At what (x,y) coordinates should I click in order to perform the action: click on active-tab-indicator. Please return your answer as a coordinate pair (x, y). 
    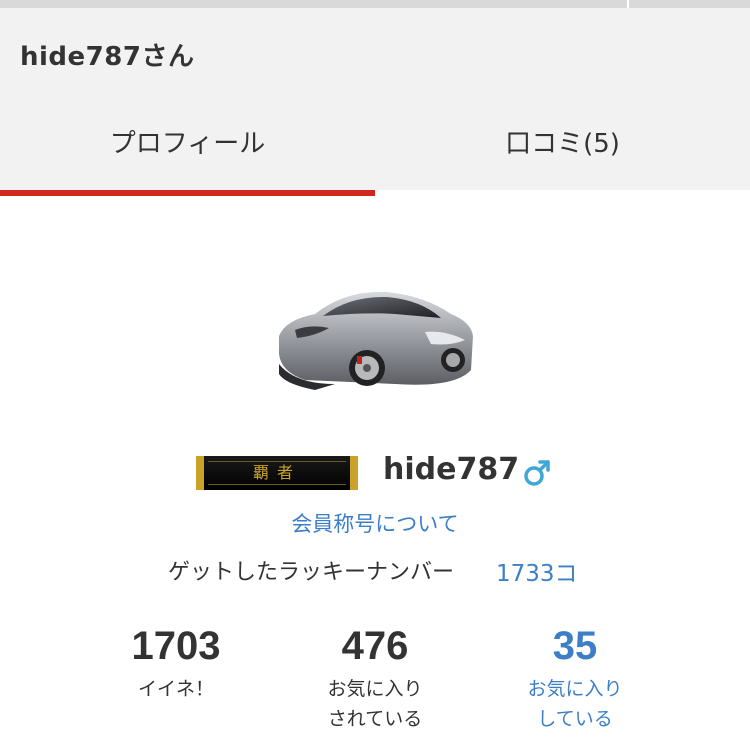
    Looking at the image, I should click on (187, 193).